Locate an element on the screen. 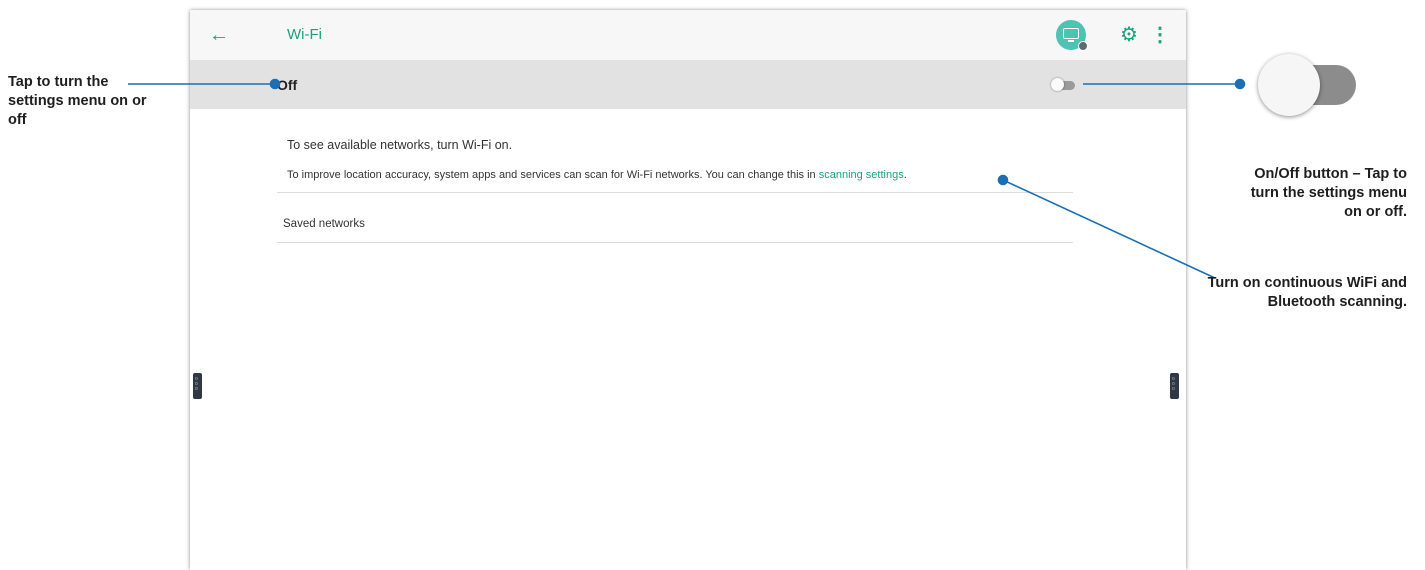  leader-dot-scanning is located at coordinates (1003, 180).